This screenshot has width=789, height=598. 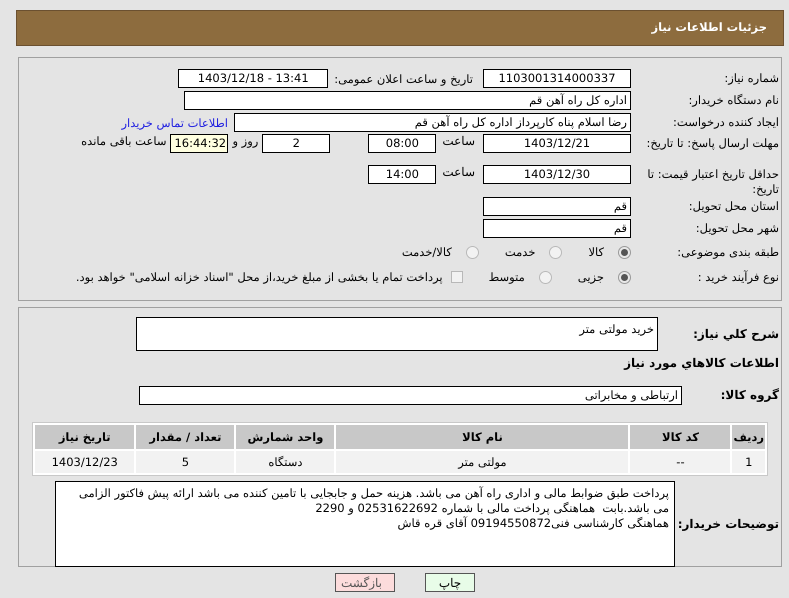 I want to click on table-cell: مولتی متر, so click(x=482, y=462).